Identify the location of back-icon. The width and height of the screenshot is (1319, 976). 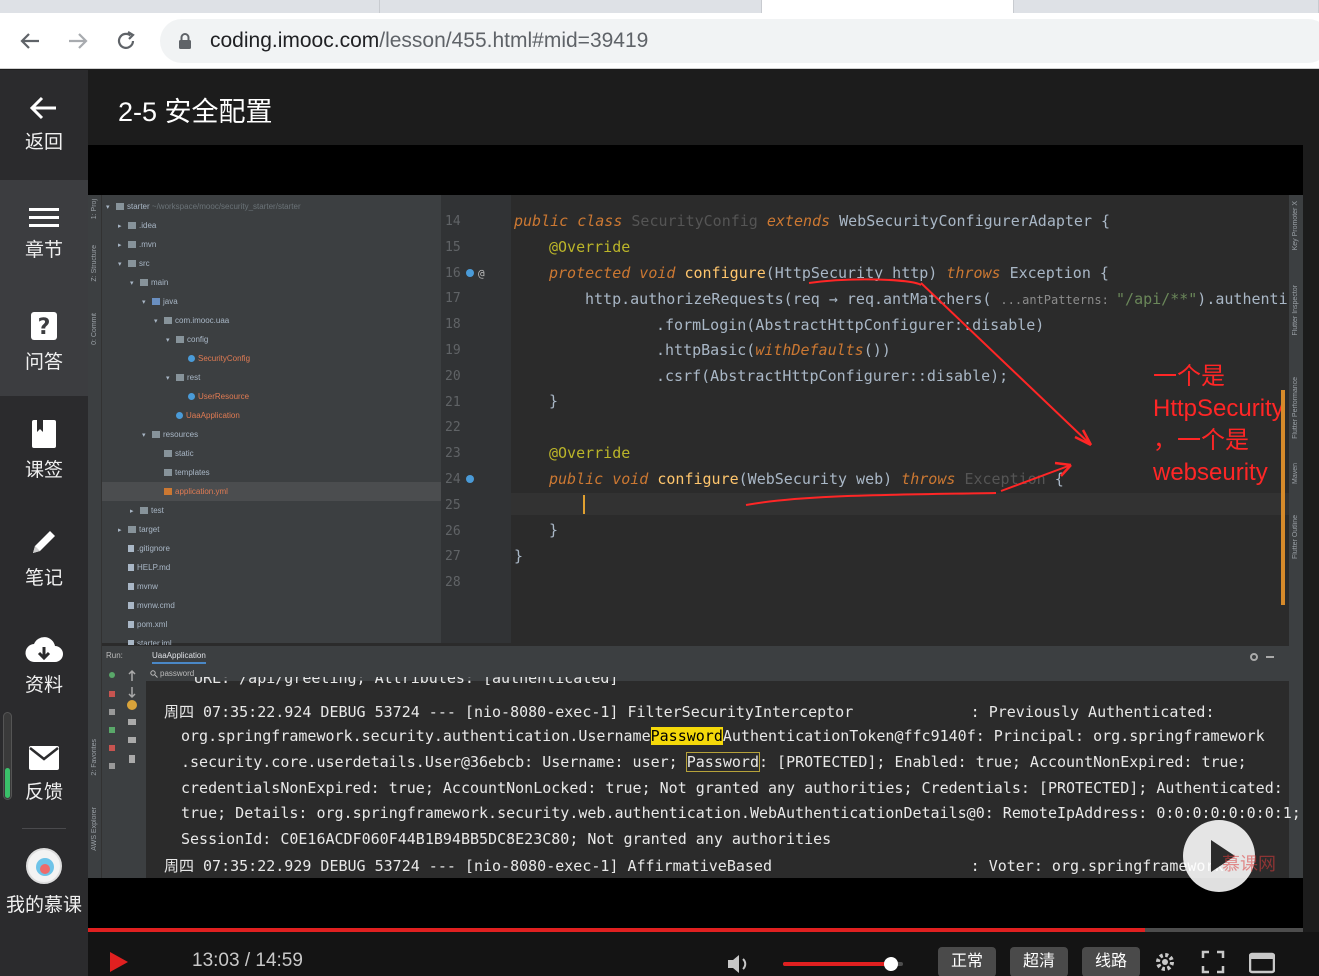
(29, 41).